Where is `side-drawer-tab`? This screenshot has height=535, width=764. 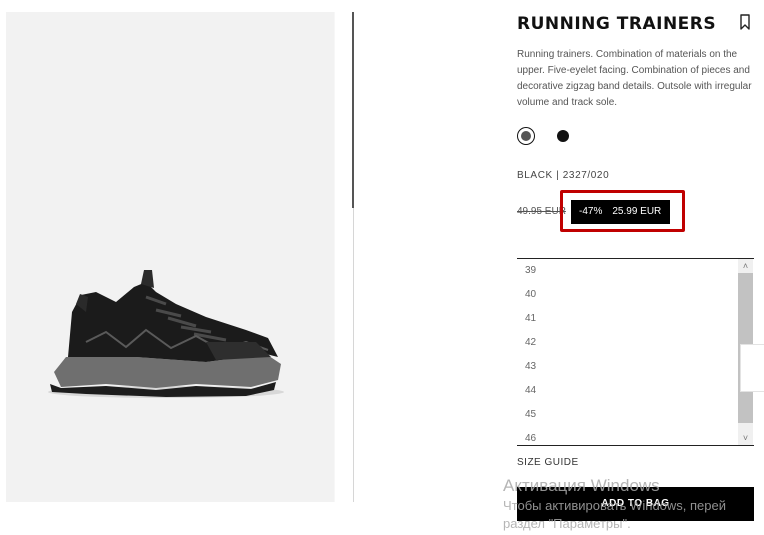
side-drawer-tab is located at coordinates (752, 368).